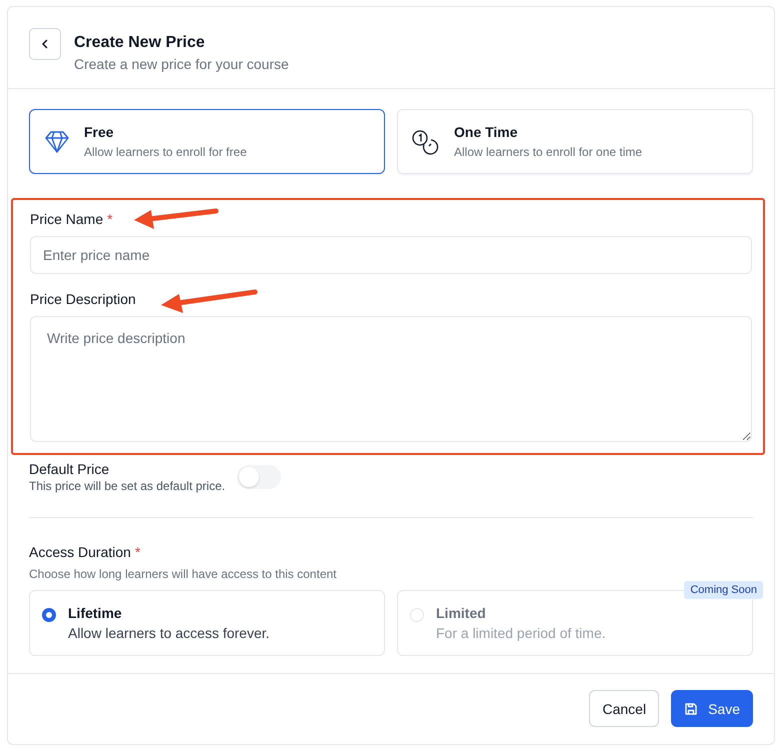  I want to click on page-title: Create New Price, so click(140, 43).